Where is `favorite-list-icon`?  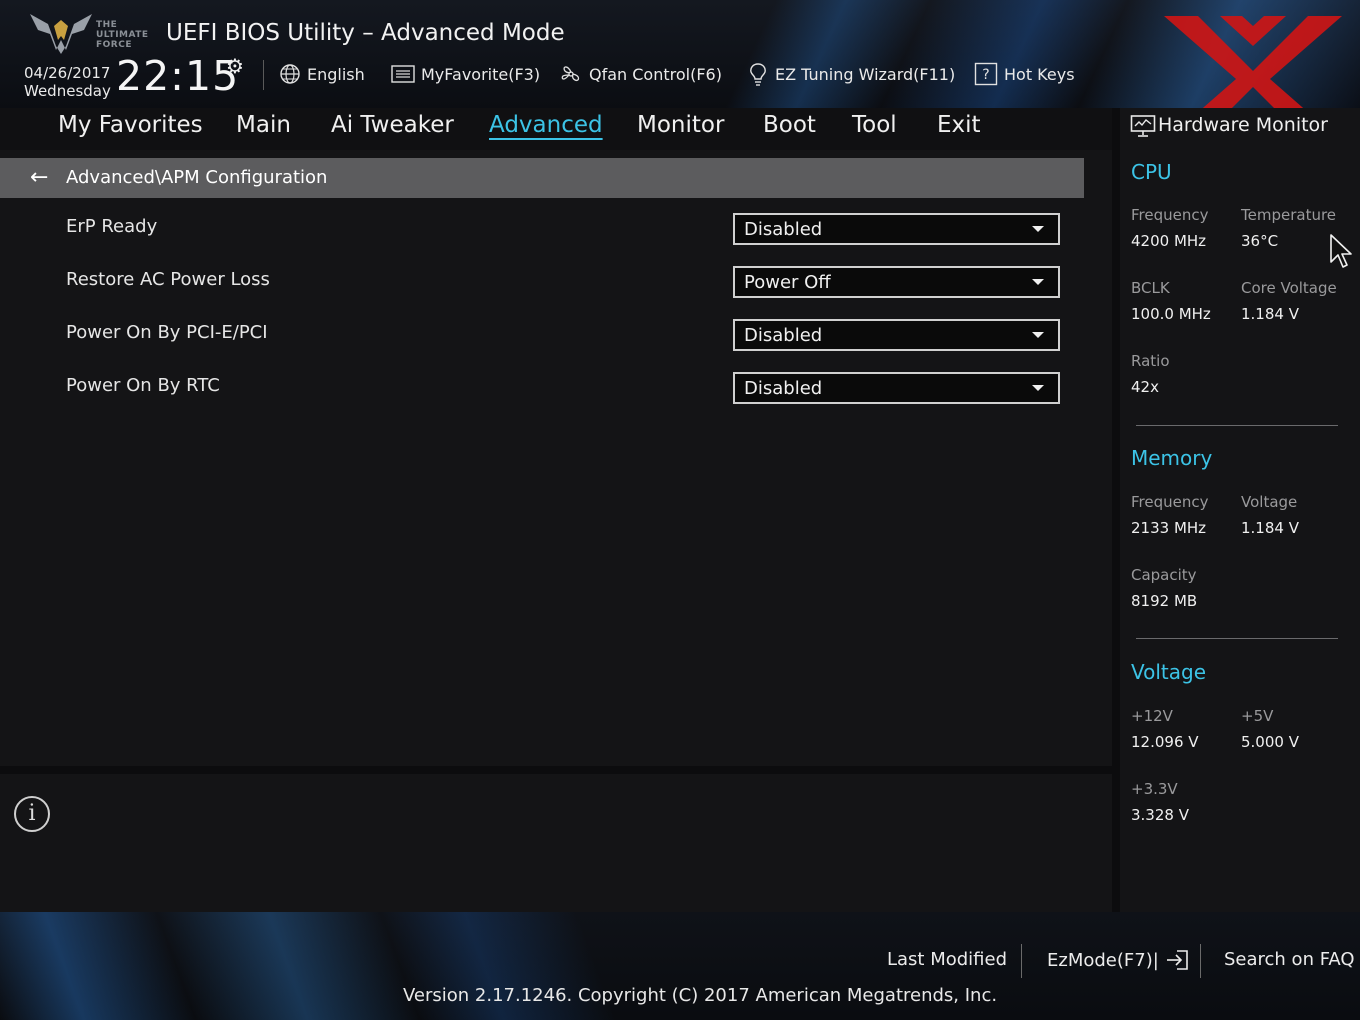 favorite-list-icon is located at coordinates (403, 74).